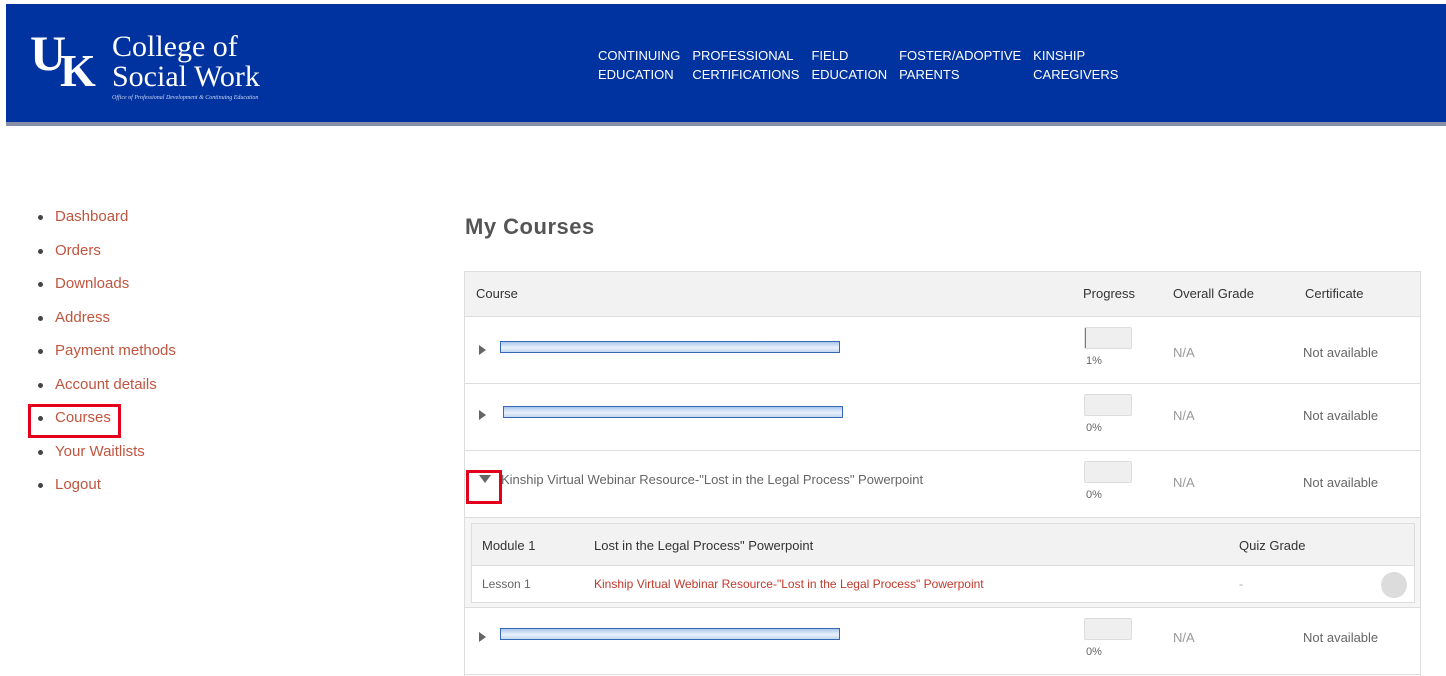  What do you see at coordinates (175, 46) in the screenshot?
I see `logo-title-line1: College of` at bounding box center [175, 46].